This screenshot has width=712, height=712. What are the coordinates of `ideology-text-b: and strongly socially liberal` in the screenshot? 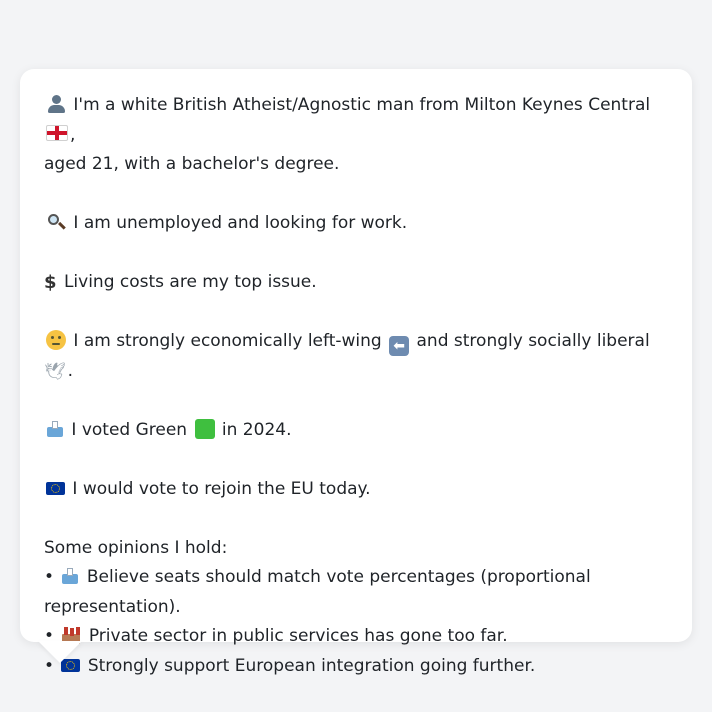 It's located at (533, 341).